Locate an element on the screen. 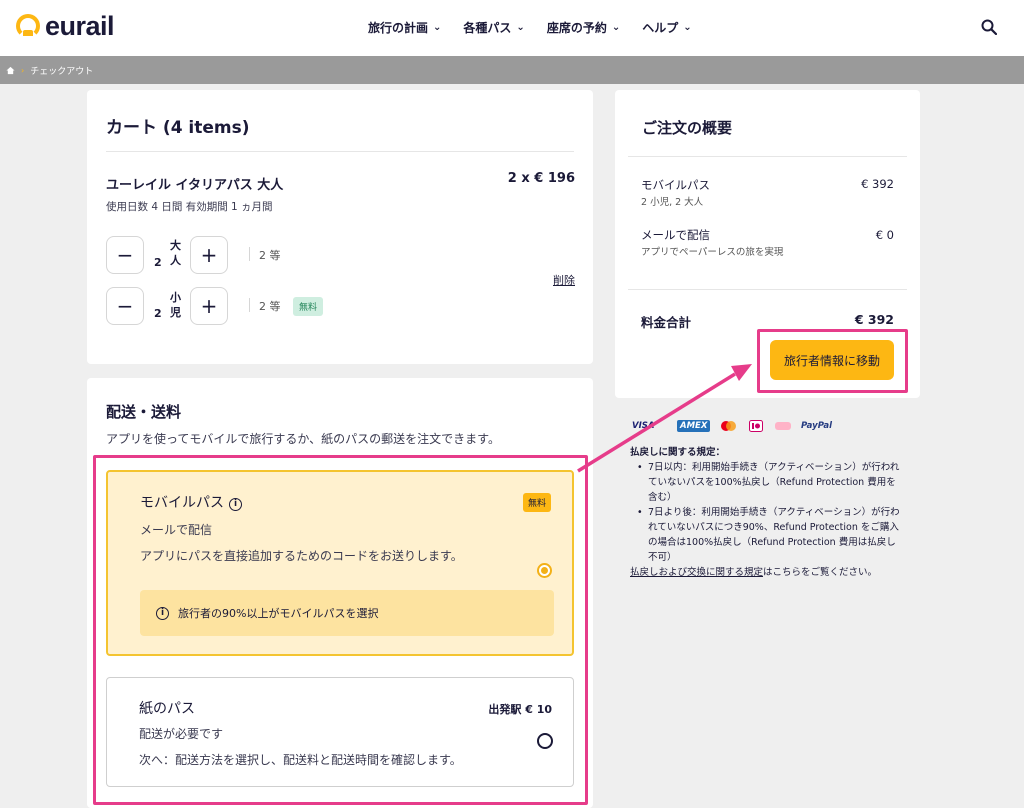 This screenshot has height=808, width=1024. summary-mobile-label: モバイルパス is located at coordinates (675, 185).